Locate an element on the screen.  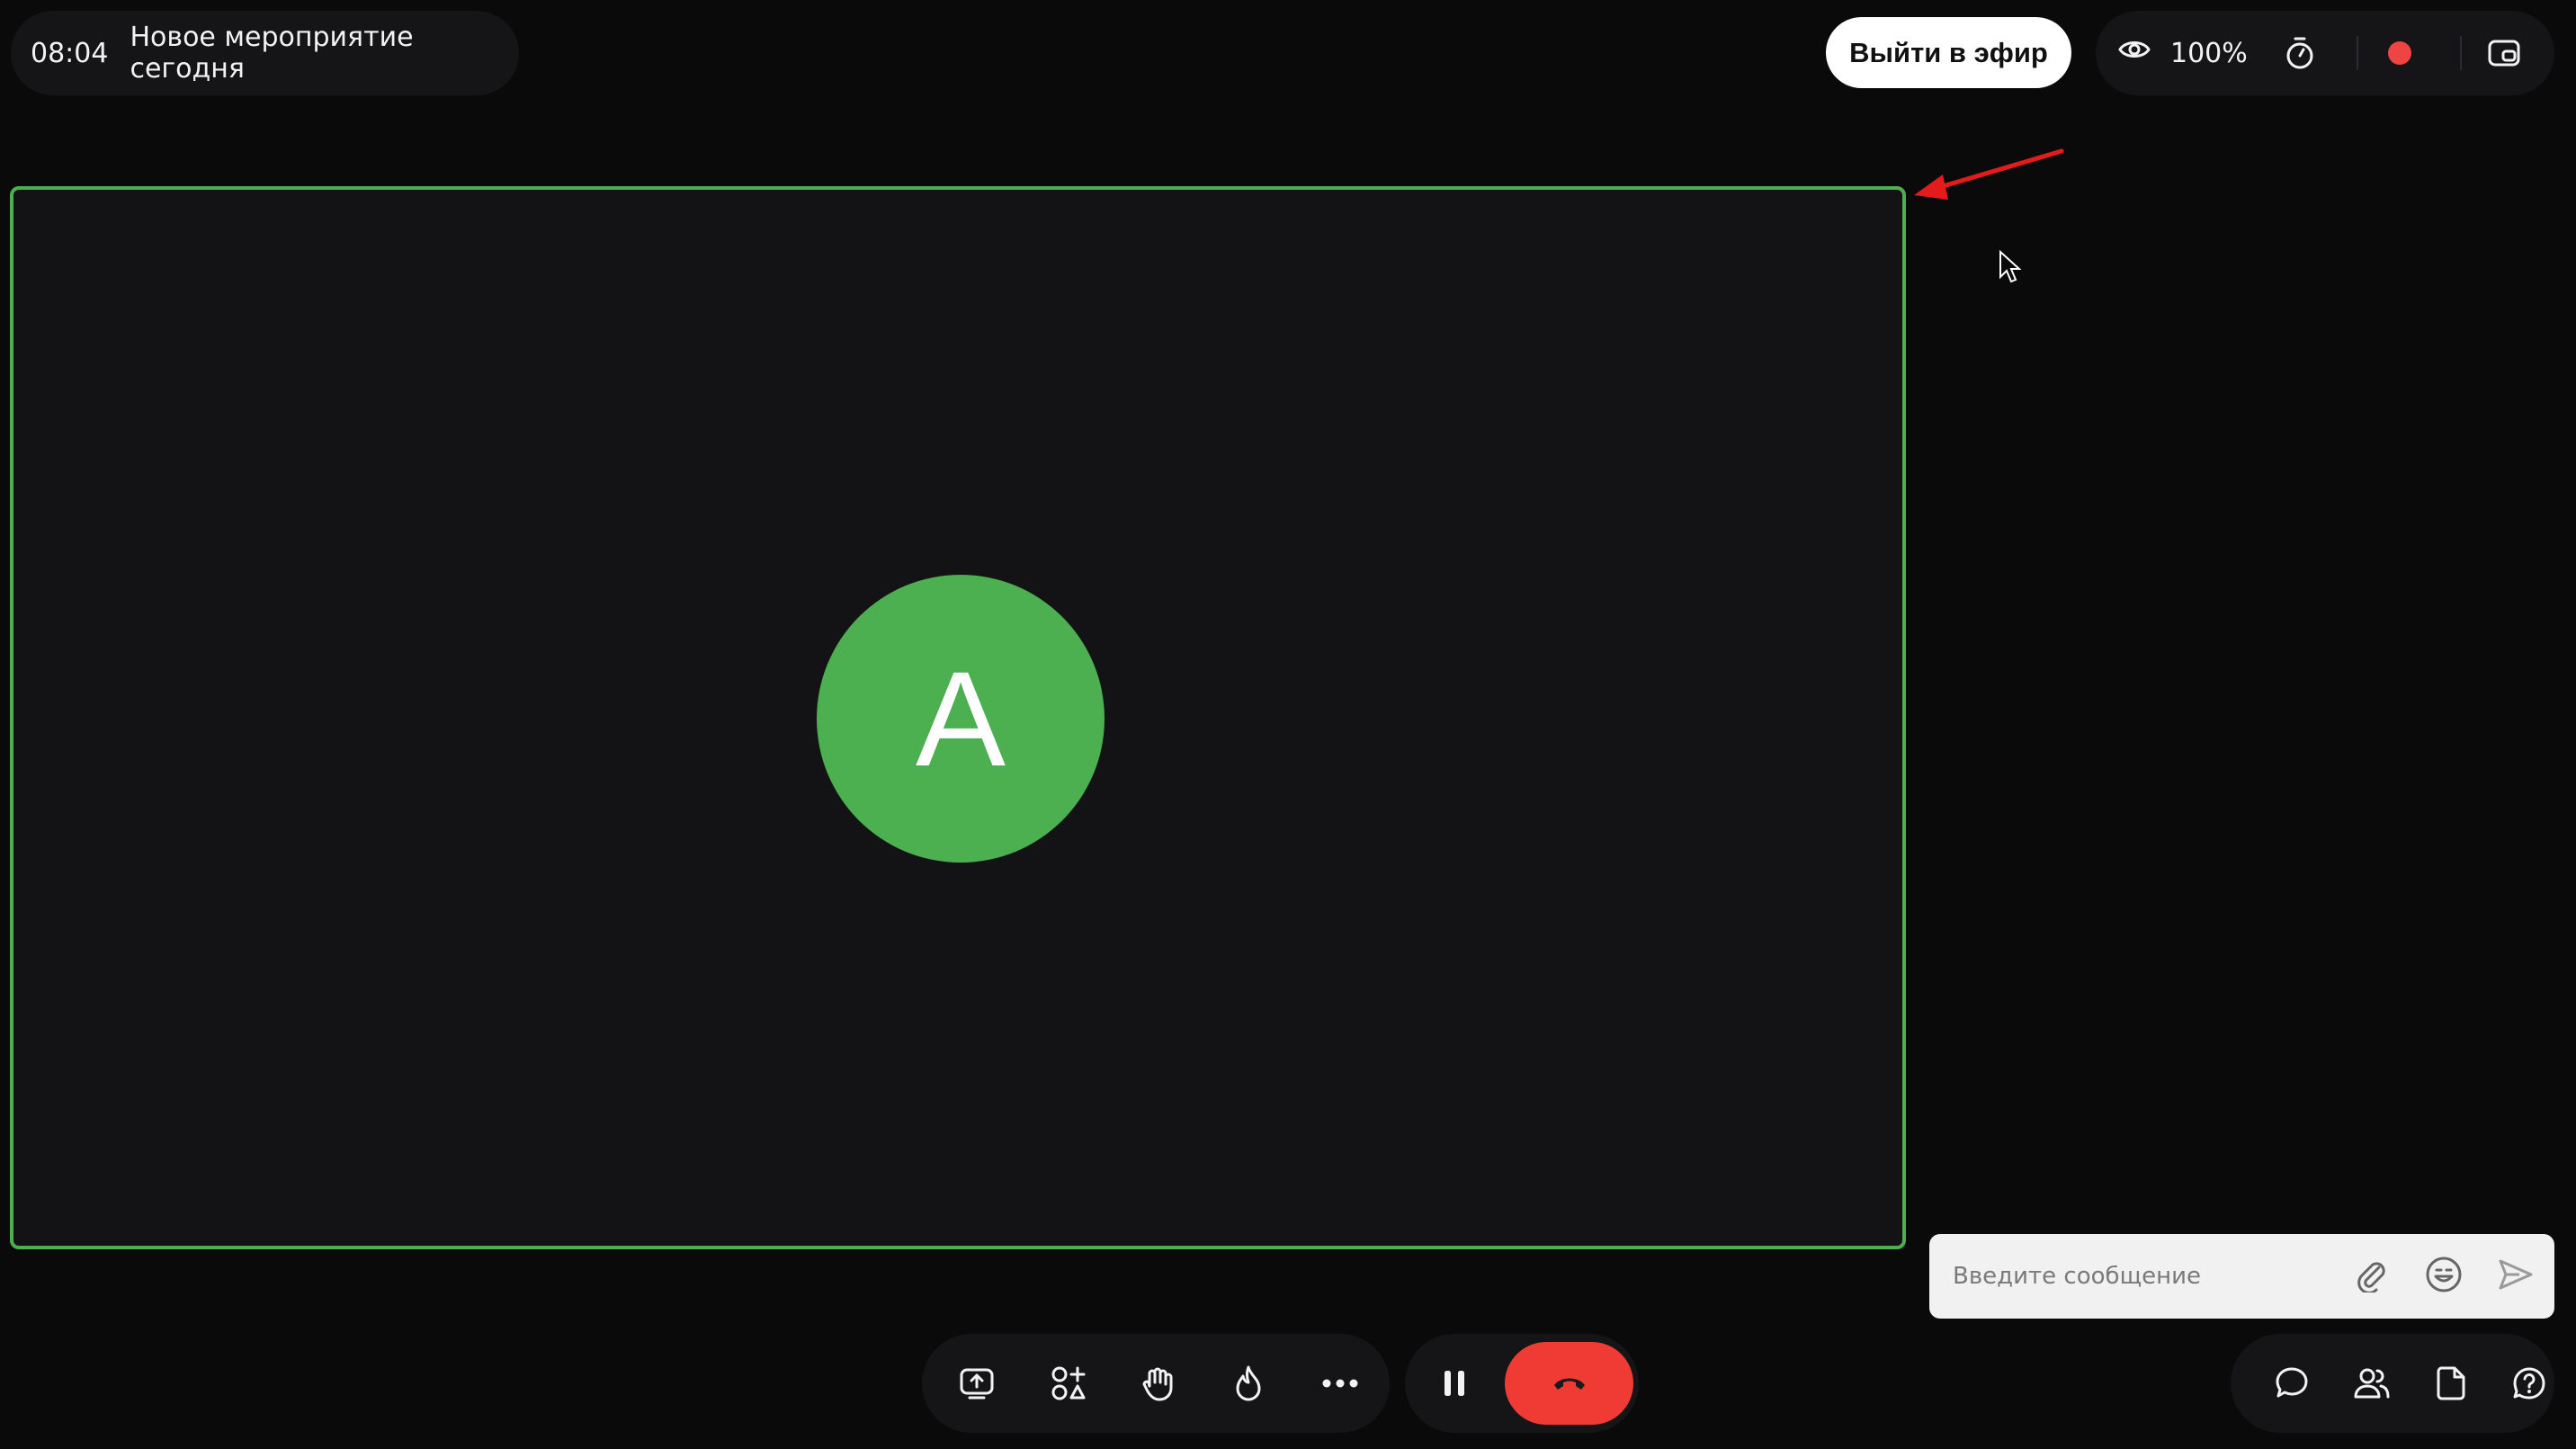
file-icon is located at coordinates (2450, 1383).